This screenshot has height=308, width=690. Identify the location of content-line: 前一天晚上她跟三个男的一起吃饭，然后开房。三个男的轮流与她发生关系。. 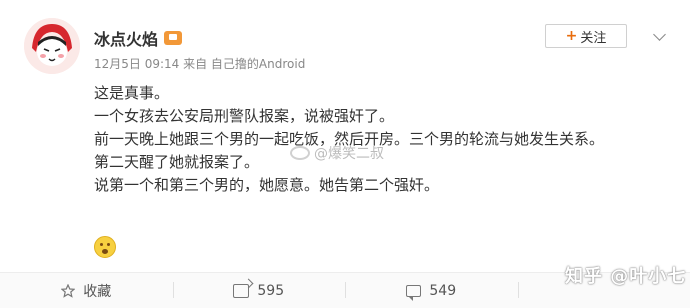
(384, 139).